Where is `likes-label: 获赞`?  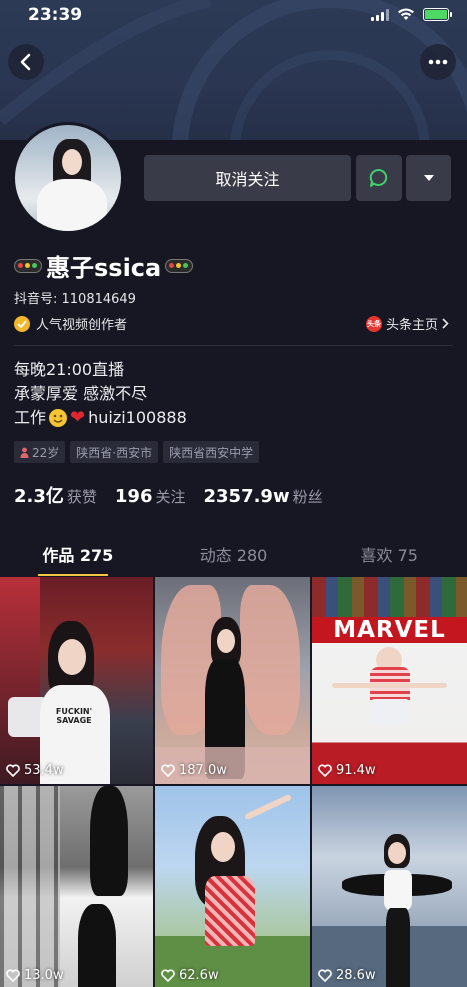 likes-label: 获赞 is located at coordinates (81, 497).